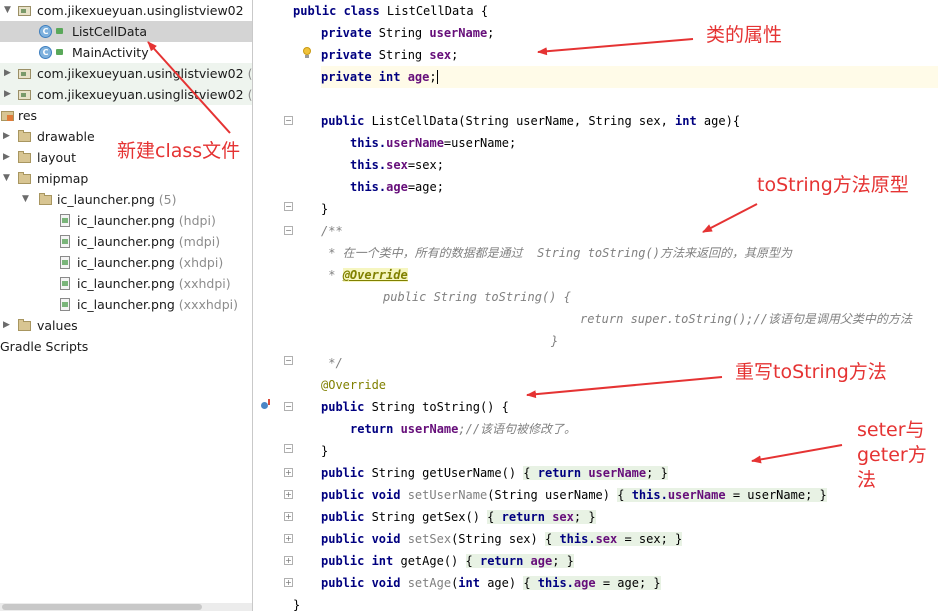 The image size is (938, 611). What do you see at coordinates (592, 583) in the screenshot?
I see `folded-body: { this.age = age; }` at bounding box center [592, 583].